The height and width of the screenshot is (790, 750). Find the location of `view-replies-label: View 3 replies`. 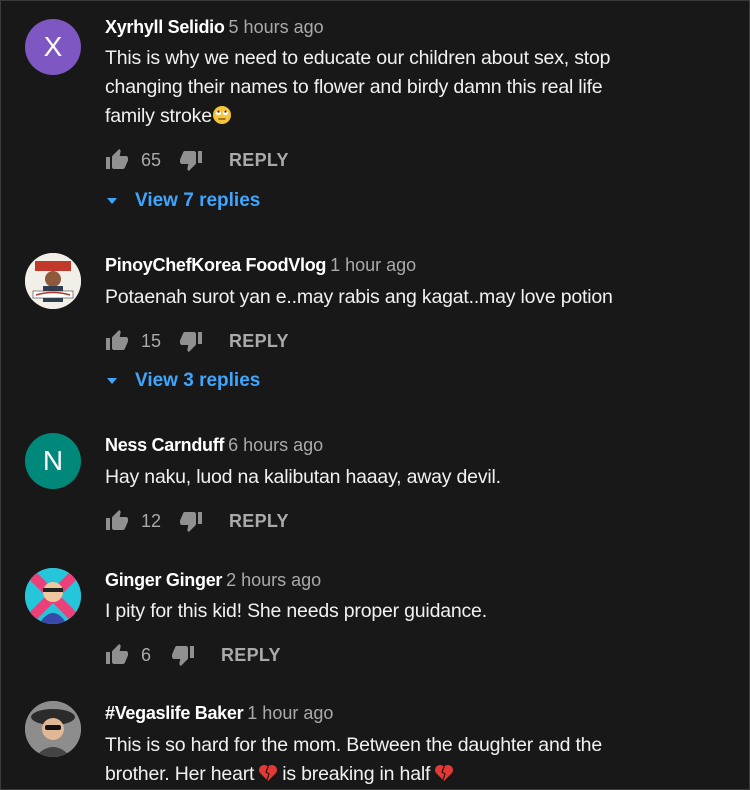

view-replies-label: View 3 replies is located at coordinates (198, 380).